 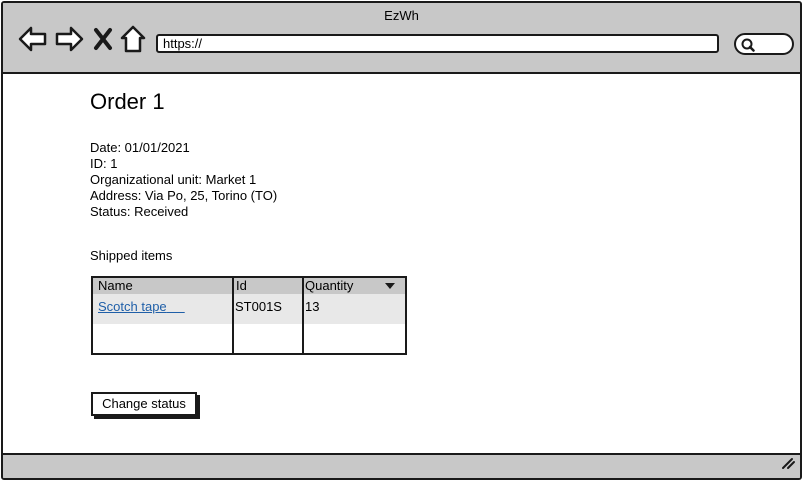 What do you see at coordinates (249, 315) in the screenshot?
I see `shipped-items-table: Name Id Quantity Scotch tape ST001S 13` at bounding box center [249, 315].